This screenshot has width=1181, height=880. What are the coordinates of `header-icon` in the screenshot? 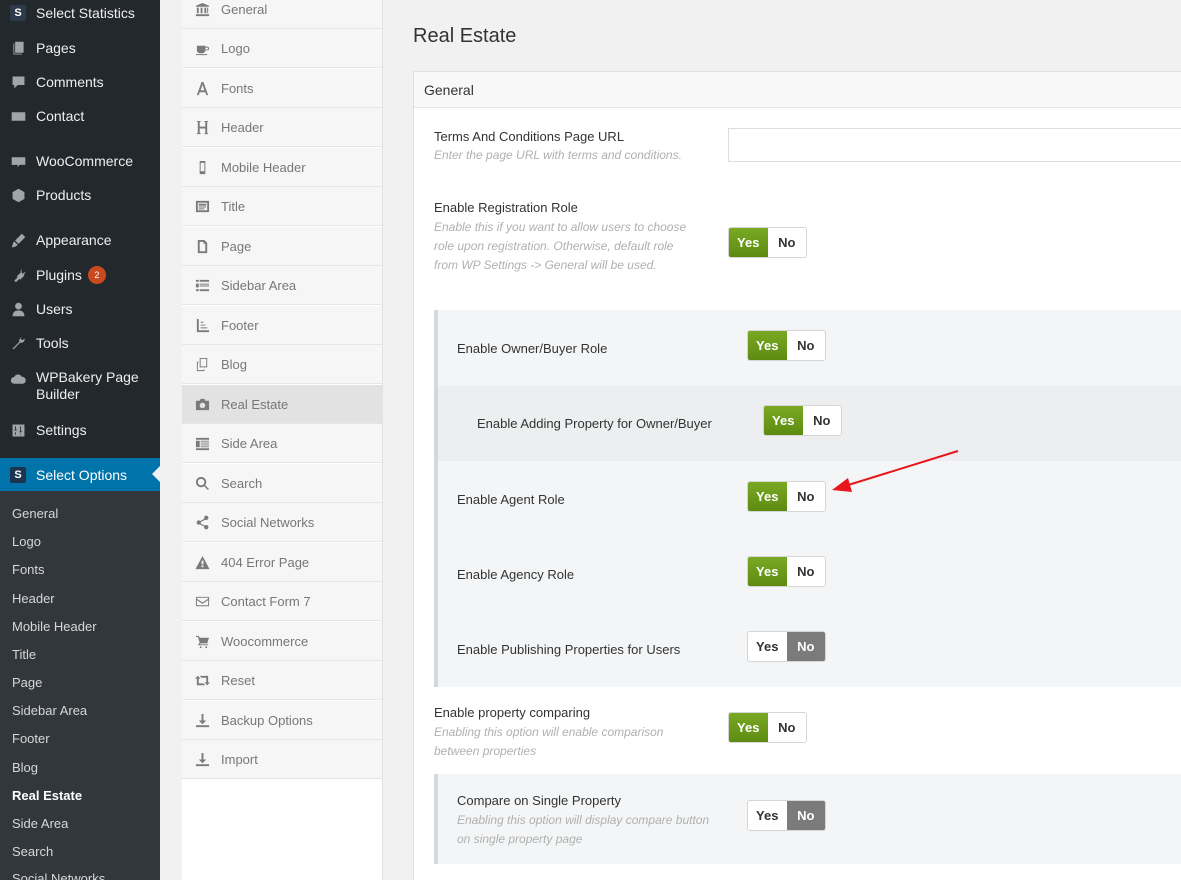 It's located at (202, 127).